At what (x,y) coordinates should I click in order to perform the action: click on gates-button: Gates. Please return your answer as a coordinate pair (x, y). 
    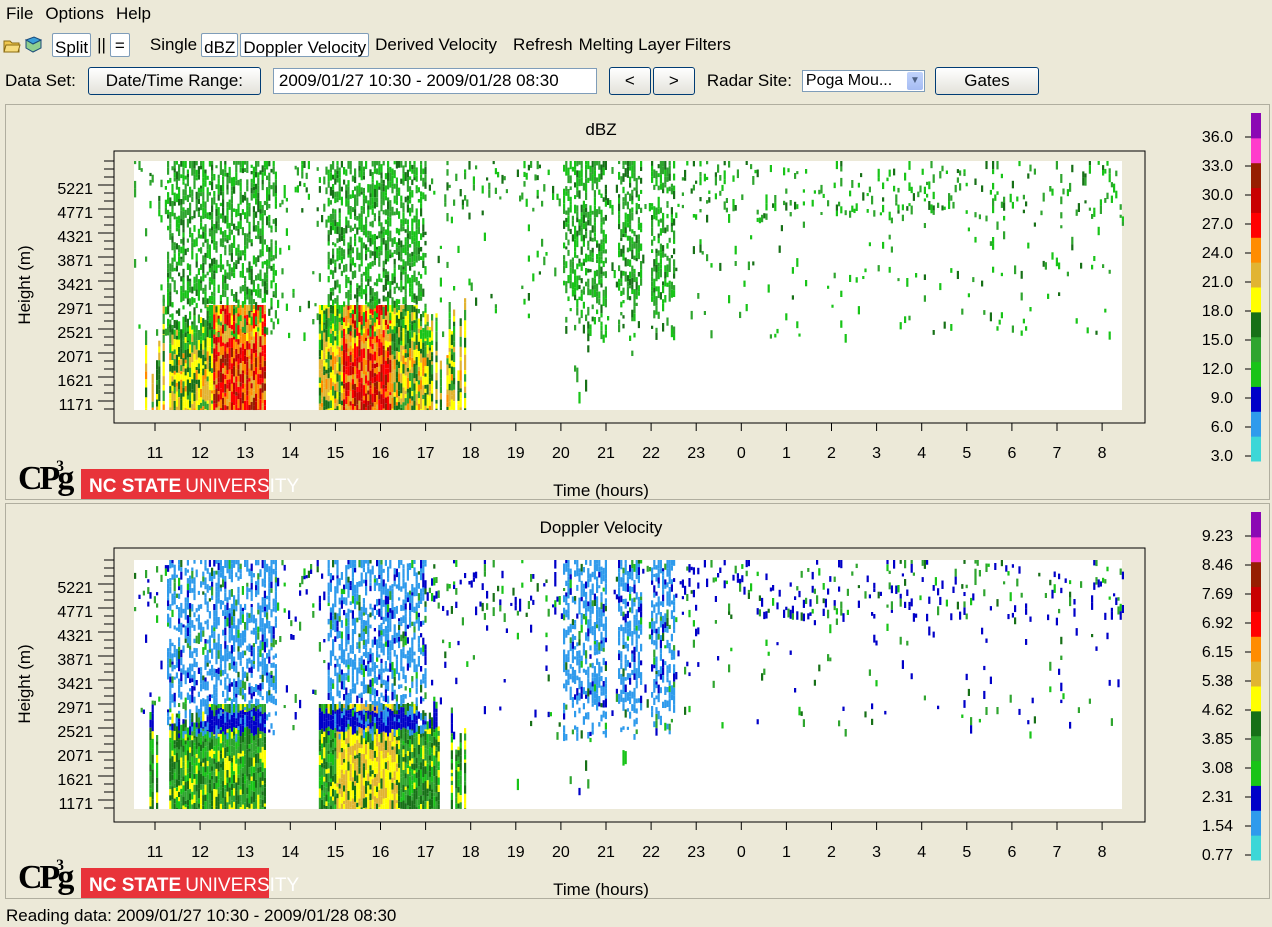
    Looking at the image, I should click on (986, 81).